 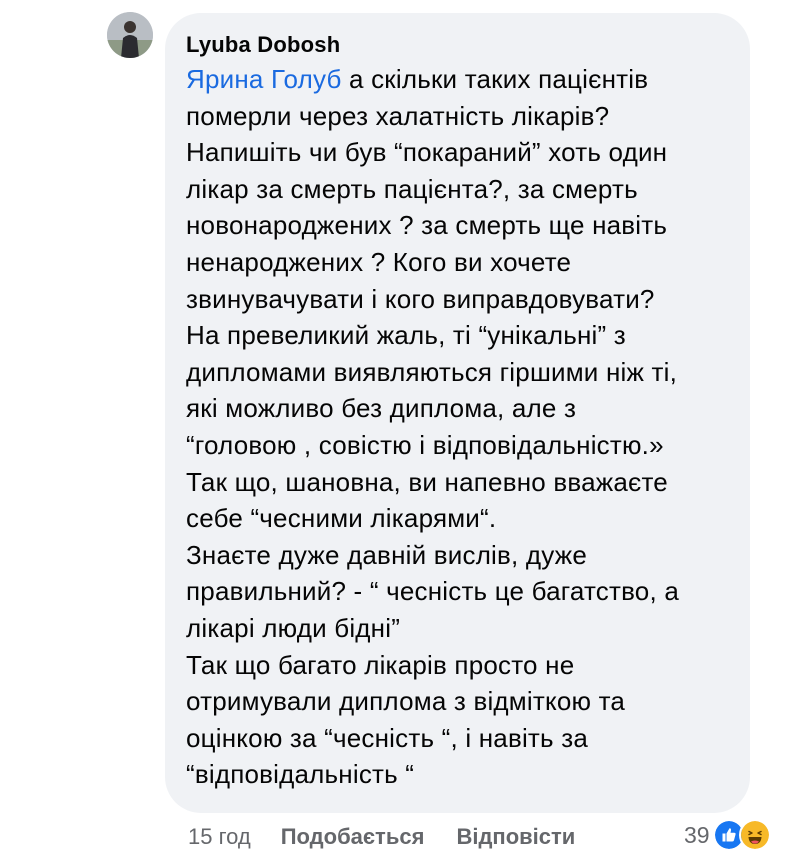 I want to click on avatar, so click(x=130, y=35).